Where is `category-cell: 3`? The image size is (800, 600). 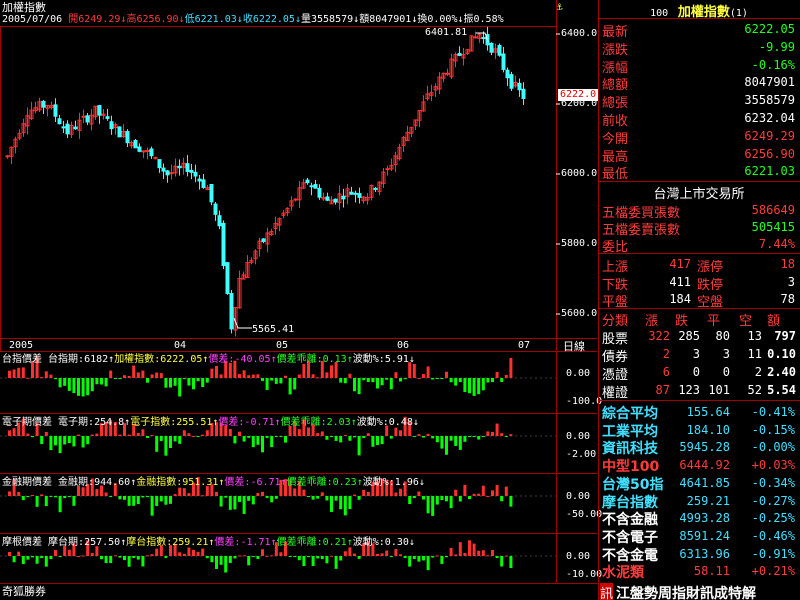 category-cell: 3 is located at coordinates (726, 354).